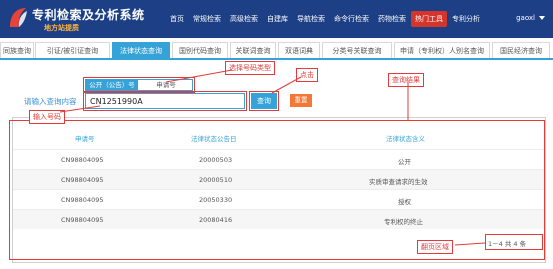 The height and width of the screenshot is (269, 553). Describe the element at coordinates (253, 50) in the screenshot. I see `tab-related-words: 关联词查询` at that location.